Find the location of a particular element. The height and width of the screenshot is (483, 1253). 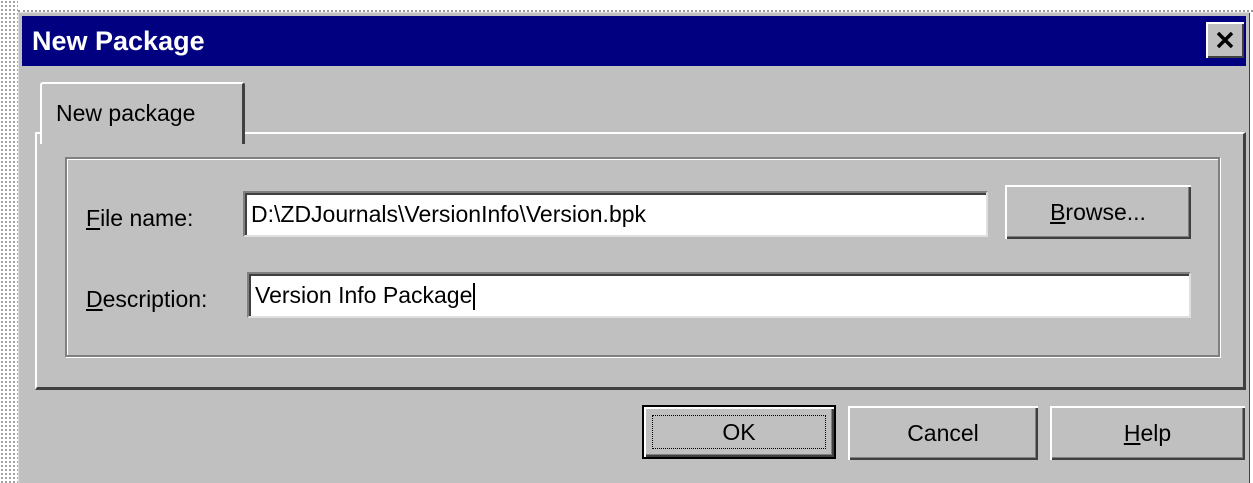

browse-access-key: B is located at coordinates (1058, 211).